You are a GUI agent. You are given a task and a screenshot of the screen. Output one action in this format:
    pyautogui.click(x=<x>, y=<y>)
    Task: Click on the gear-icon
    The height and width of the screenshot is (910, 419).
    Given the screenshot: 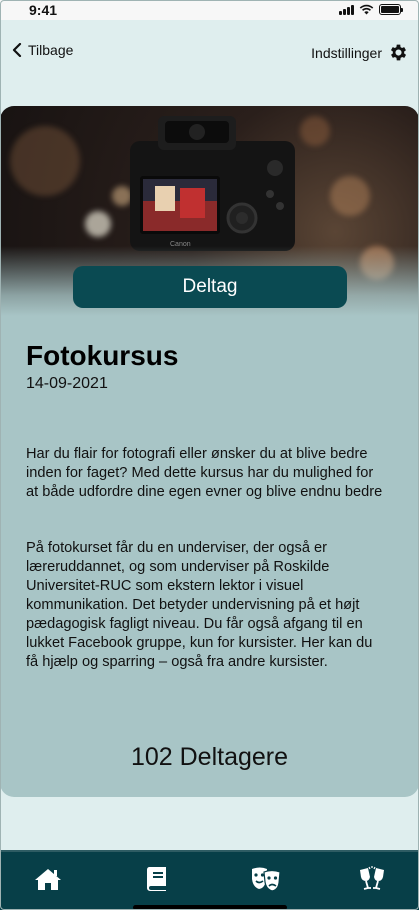 What is the action you would take?
    pyautogui.click(x=398, y=52)
    